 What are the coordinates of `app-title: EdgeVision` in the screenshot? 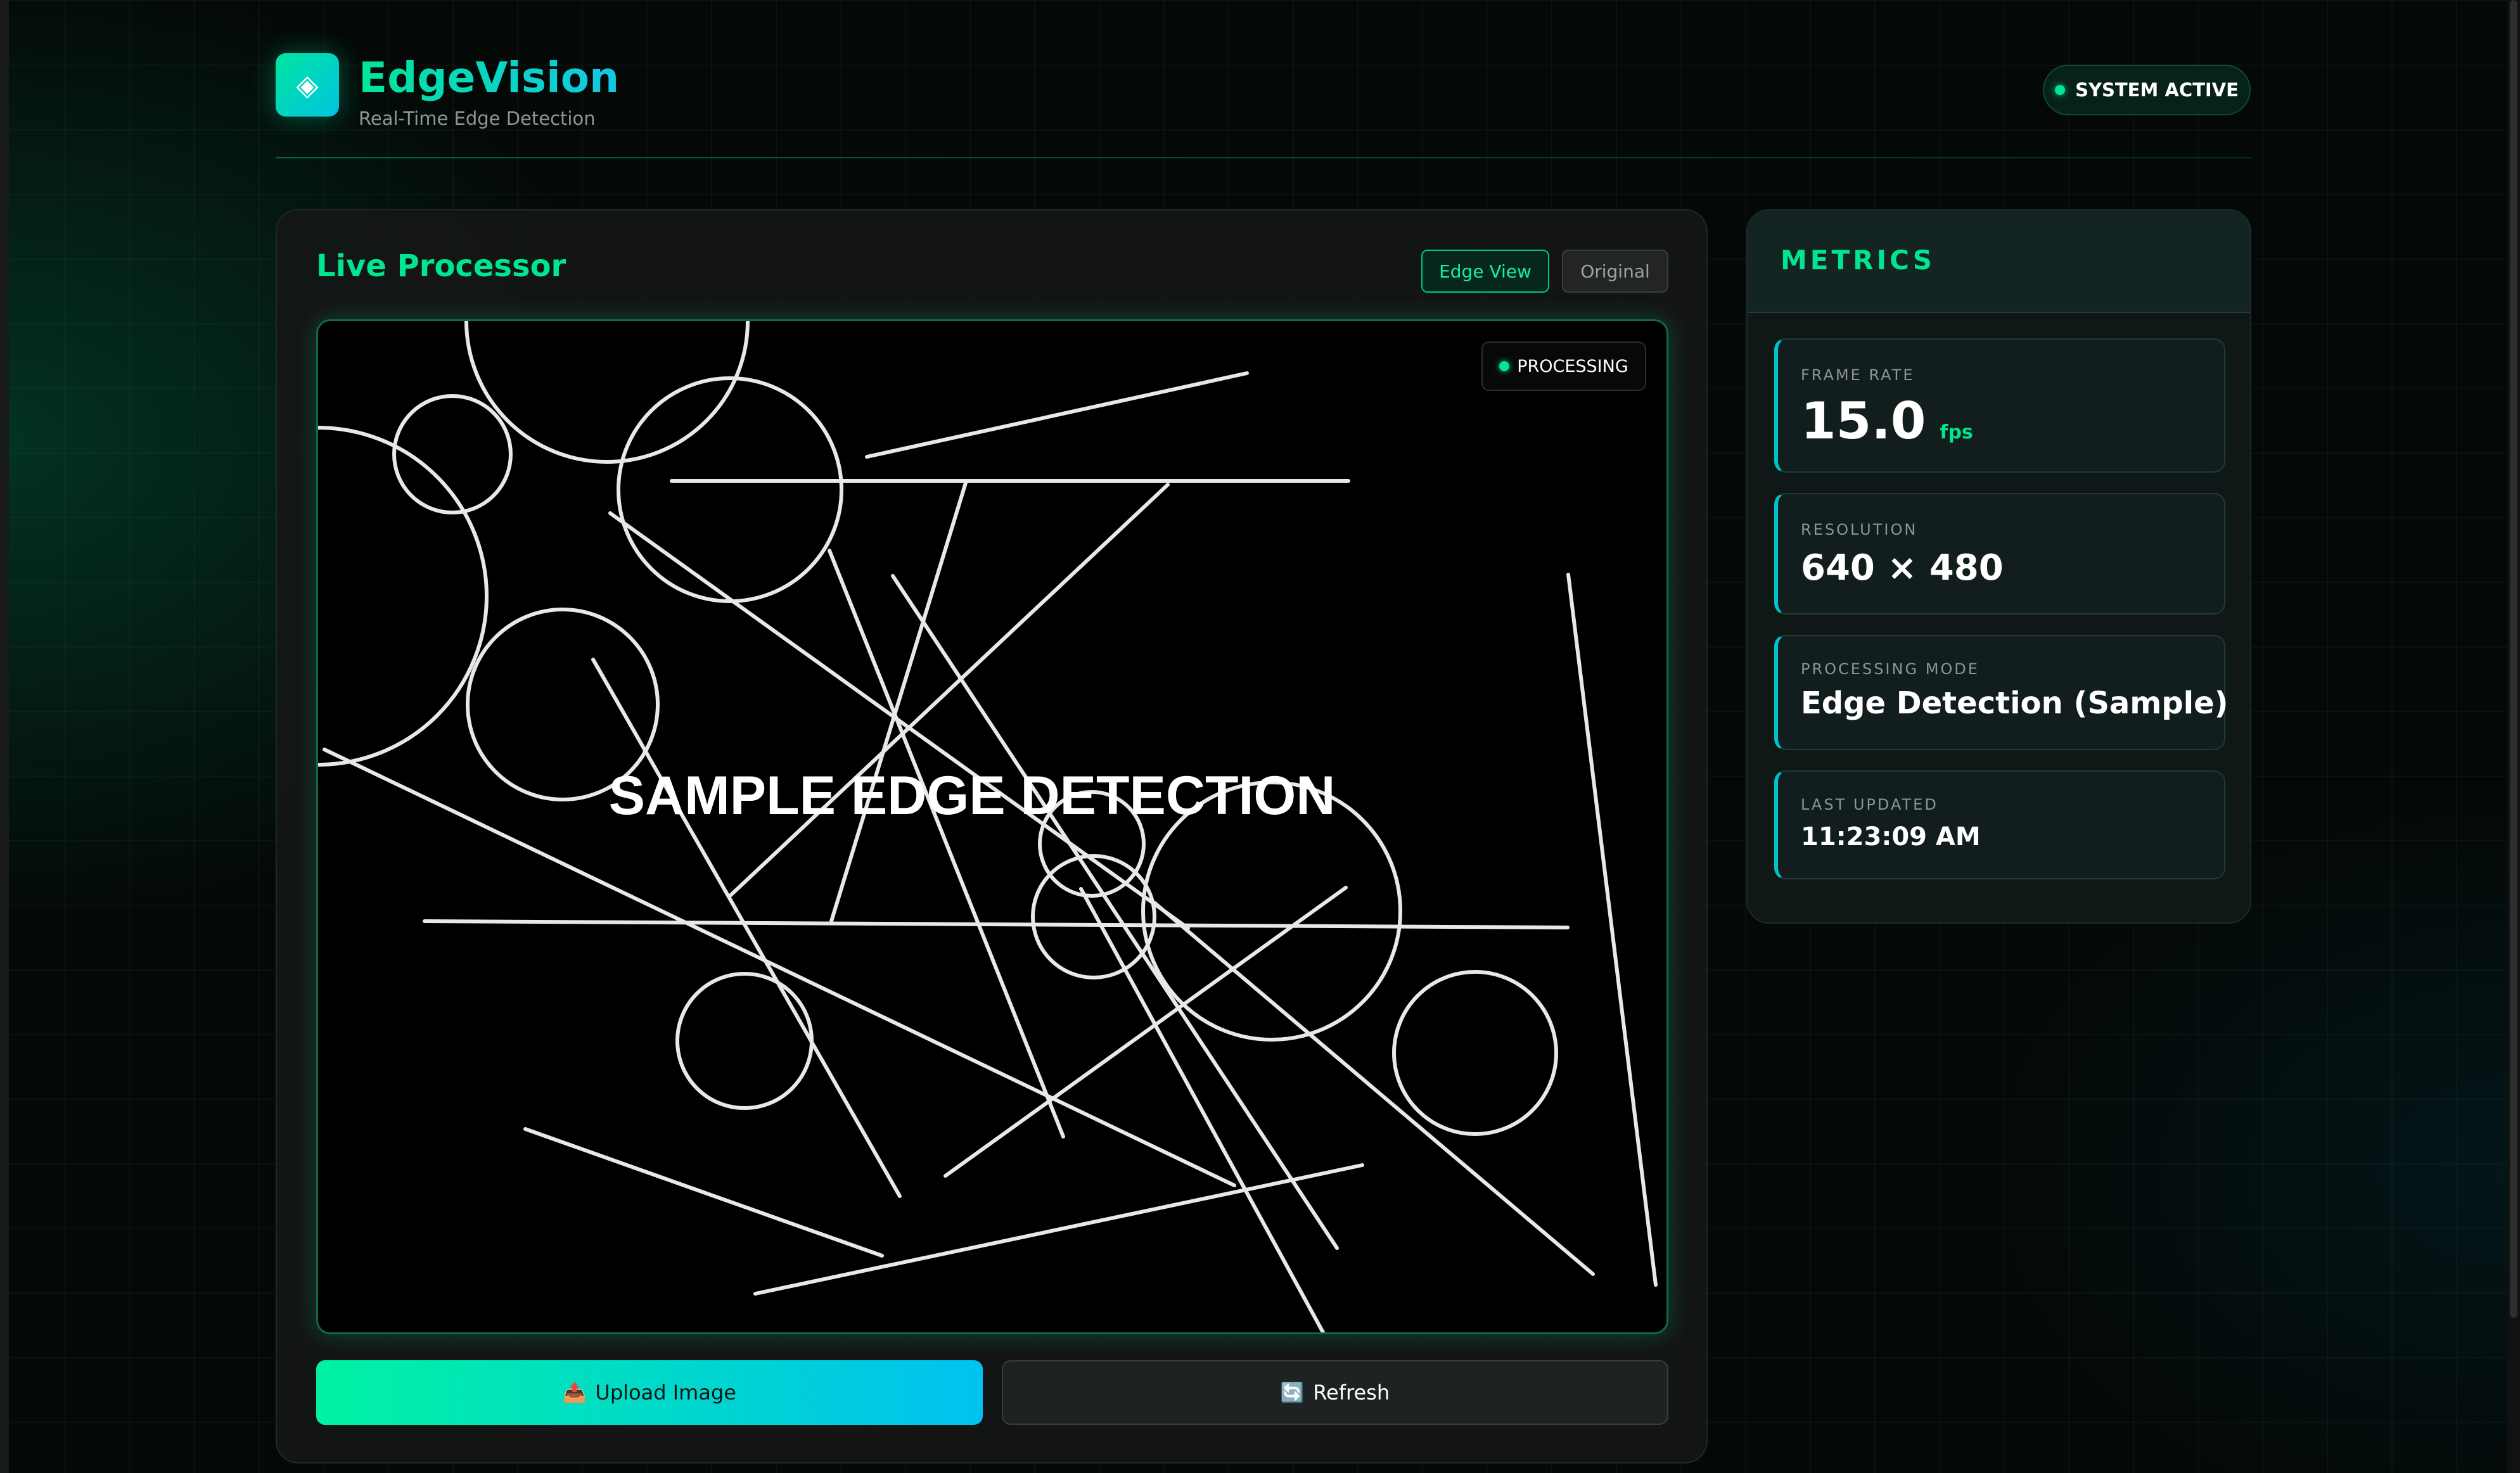 It's located at (489, 77).